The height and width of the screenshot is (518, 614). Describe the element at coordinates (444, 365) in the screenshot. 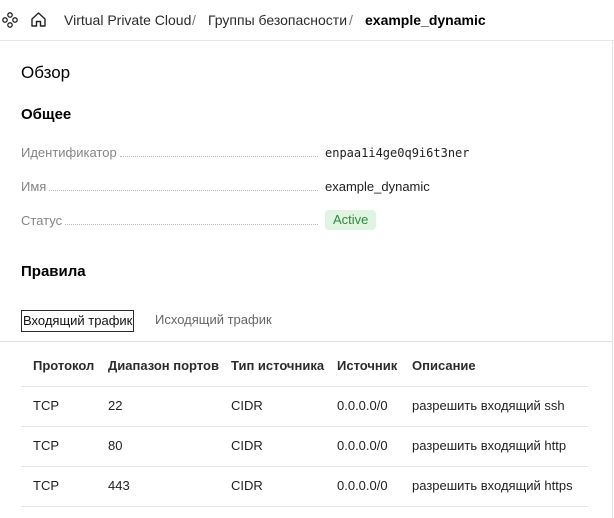

I see `column-header-description: Описание` at that location.